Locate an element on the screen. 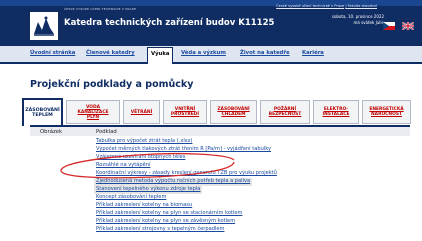 The image size is (422, 241). tab-vnitrni-prostredi: VNITŘNÍ PROSTŘEDÍ is located at coordinates (185, 112).